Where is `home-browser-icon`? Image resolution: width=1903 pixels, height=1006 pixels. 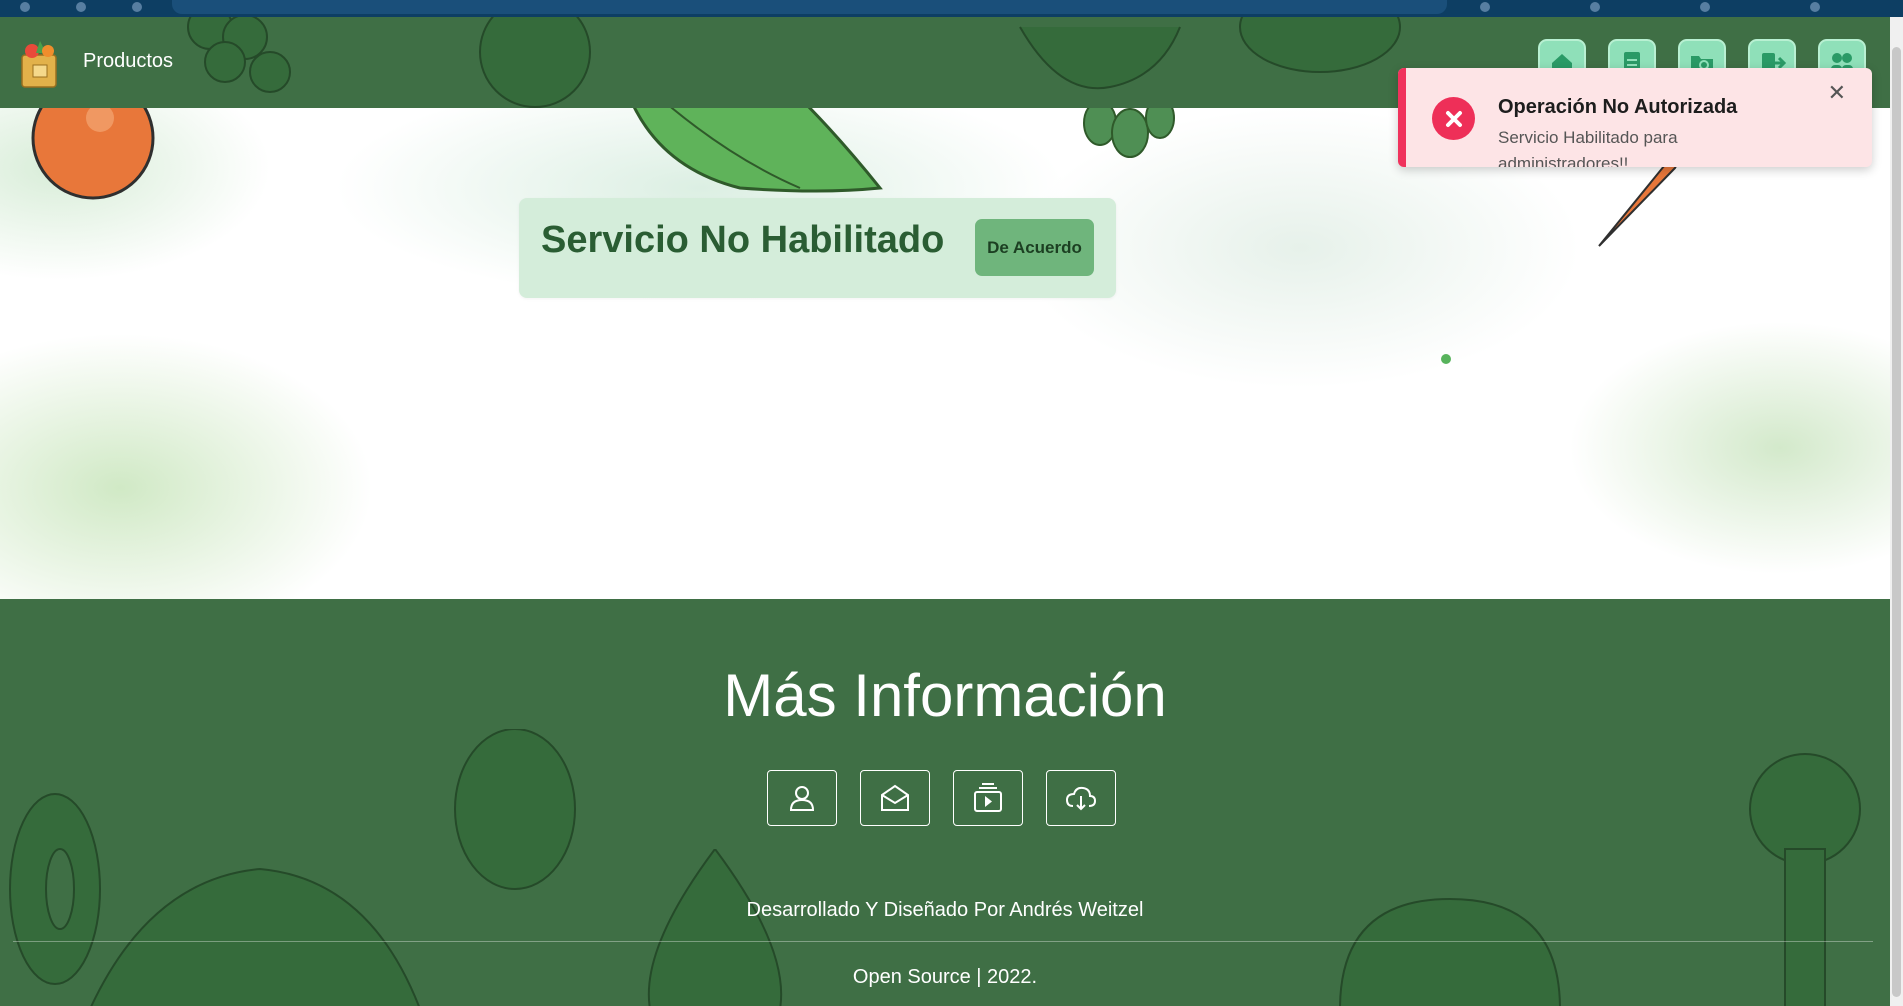
home-browser-icon is located at coordinates (137, 7).